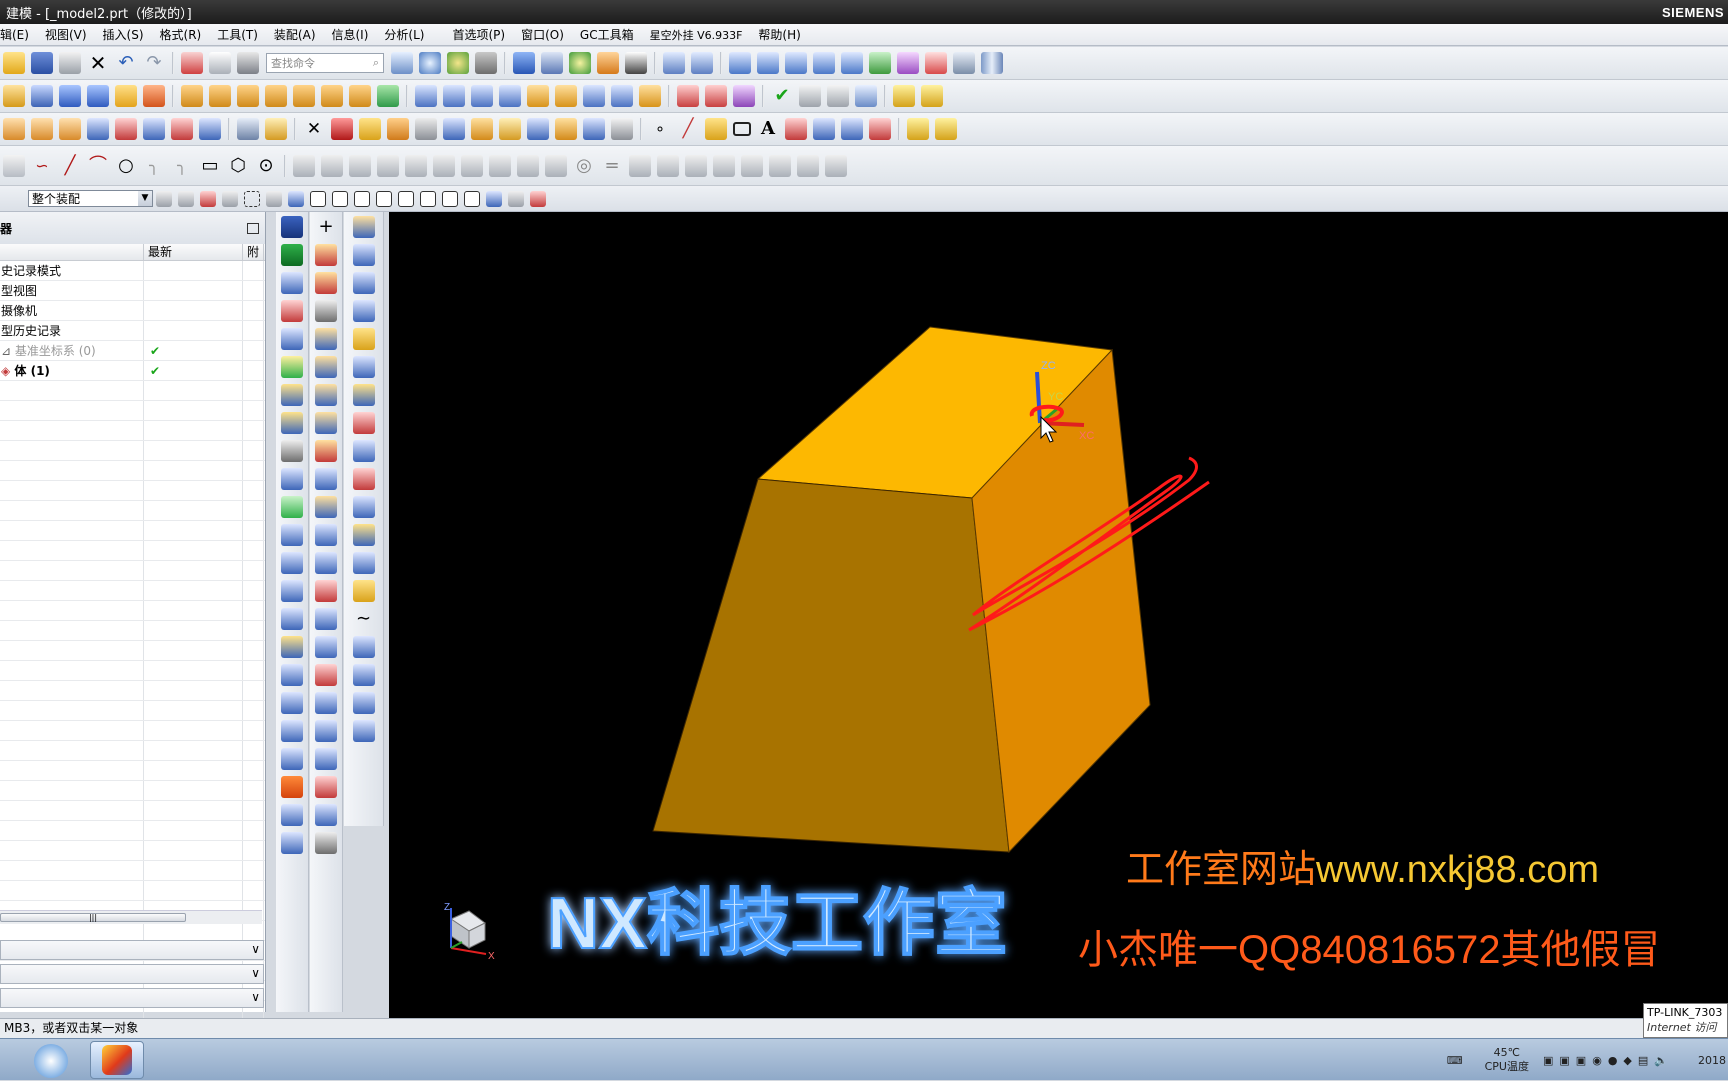  What do you see at coordinates (42, 96) in the screenshot?
I see `revolve-icon` at bounding box center [42, 96].